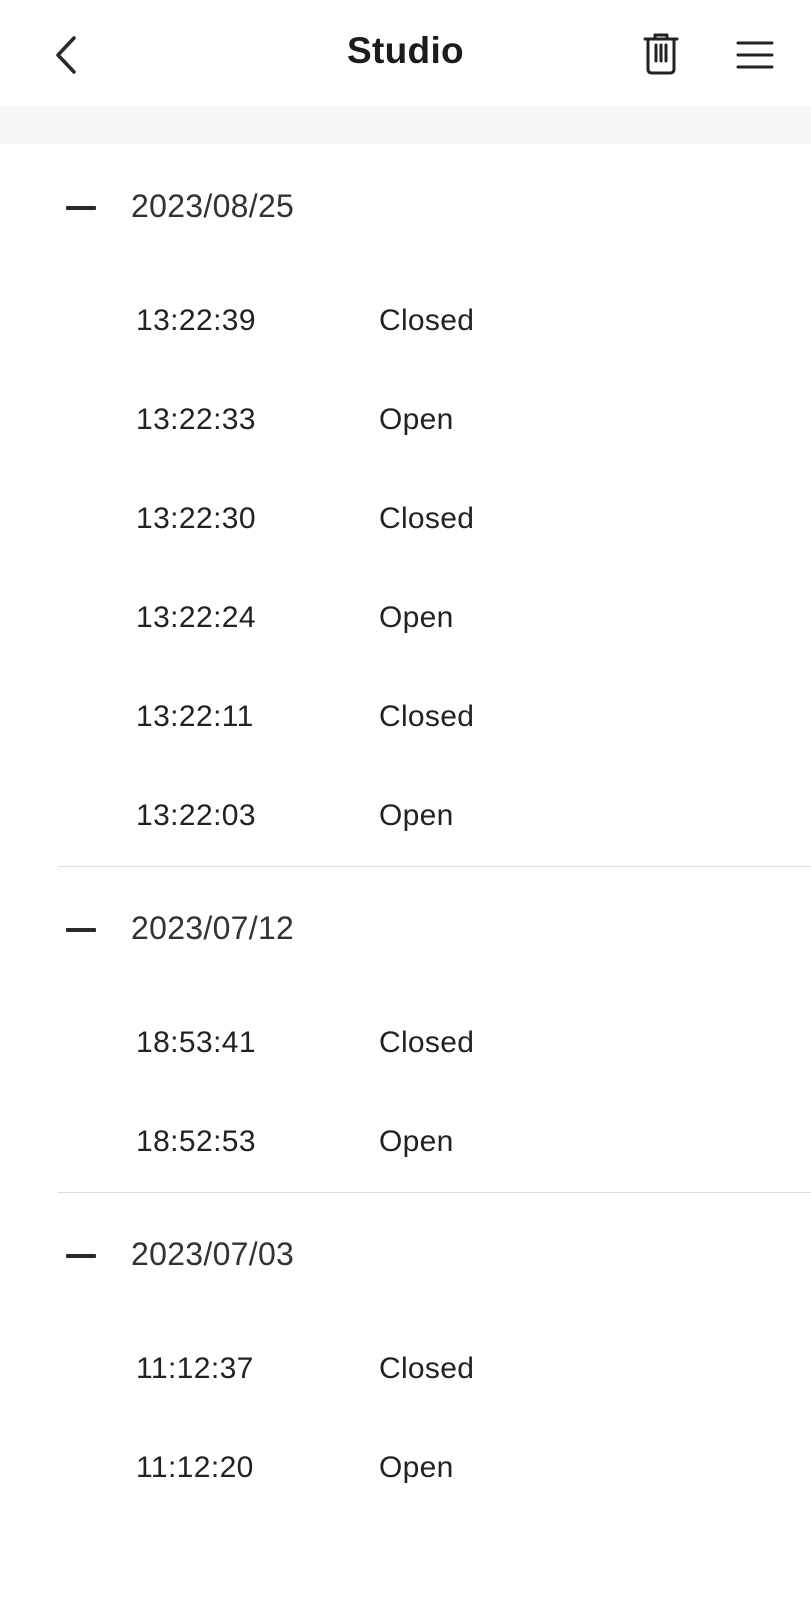 The width and height of the screenshot is (811, 1600). I want to click on event-time: 13:22:33, so click(196, 419).